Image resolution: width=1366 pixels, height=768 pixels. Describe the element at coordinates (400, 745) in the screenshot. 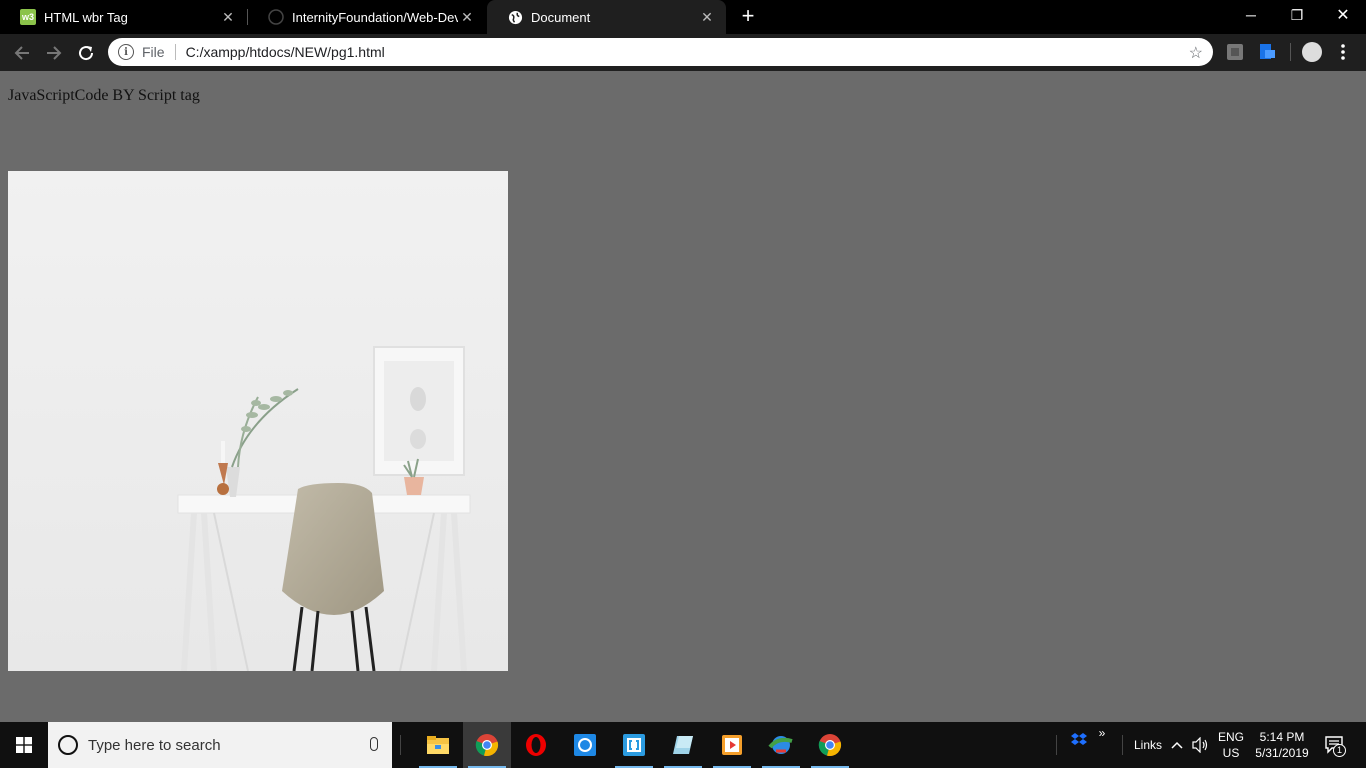

I see `taskbar-separator` at that location.